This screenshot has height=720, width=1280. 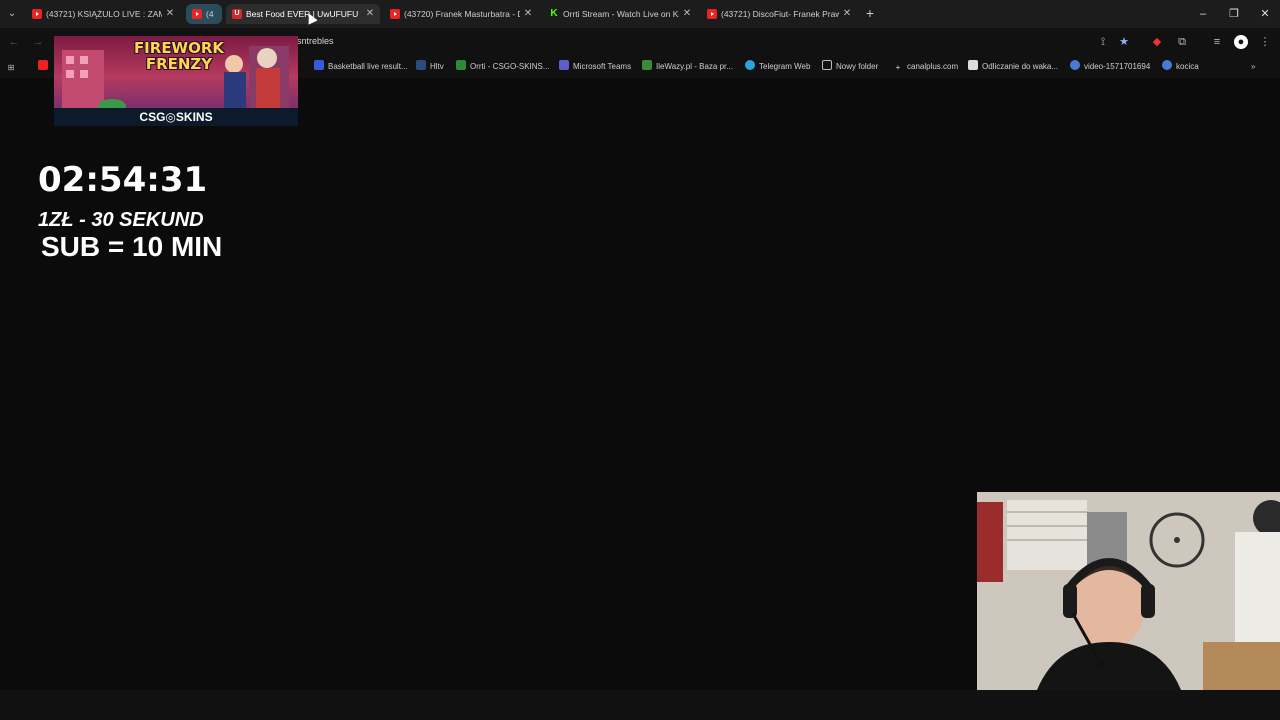 What do you see at coordinates (1265, 42) in the screenshot?
I see `menu-dots-icon: ⋮` at bounding box center [1265, 42].